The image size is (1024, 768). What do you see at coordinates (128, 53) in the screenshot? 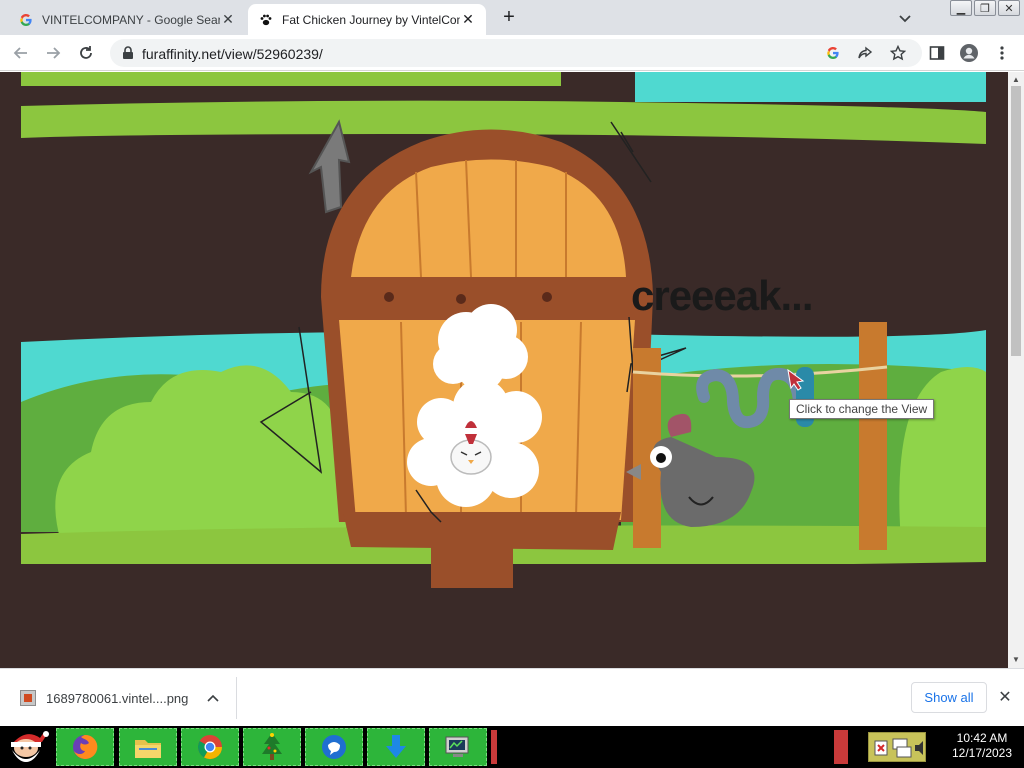
I see `lock-icon` at bounding box center [128, 53].